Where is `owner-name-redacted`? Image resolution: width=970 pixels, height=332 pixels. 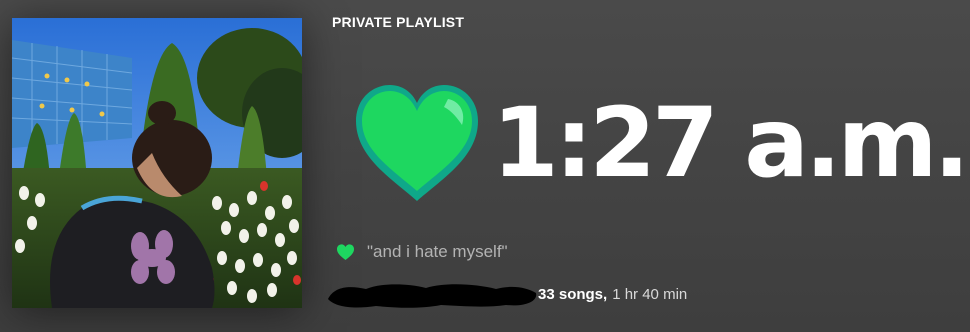
owner-name-redacted is located at coordinates (432, 294).